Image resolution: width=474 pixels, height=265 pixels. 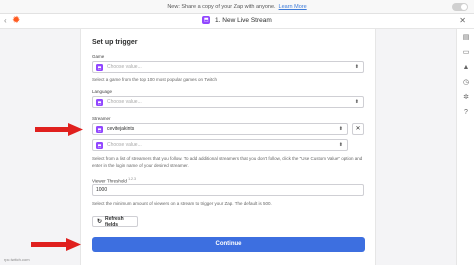 What do you see at coordinates (100, 222) in the screenshot?
I see `refresh-icon: ↻` at bounding box center [100, 222].